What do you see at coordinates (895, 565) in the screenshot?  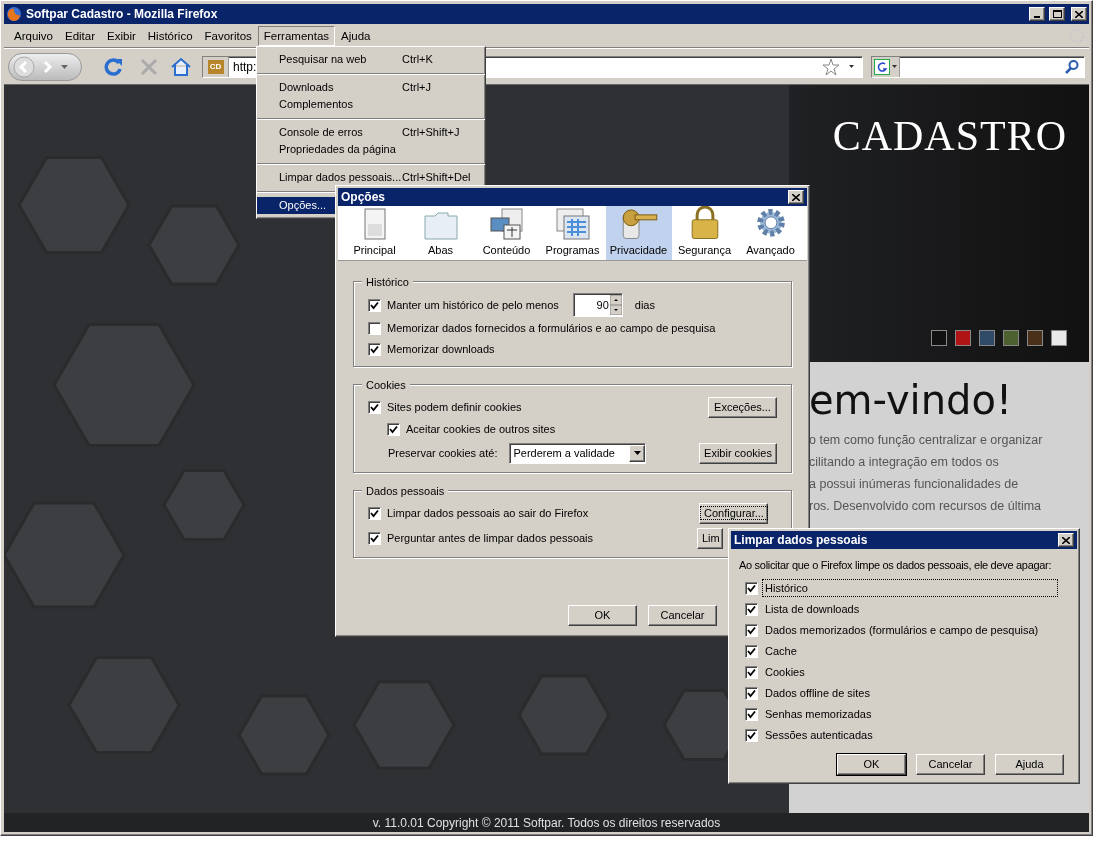 I see `dialog-intro: Ao solicitar que o Firefox limpe os dados pessoais, ele deve apagar:` at bounding box center [895, 565].